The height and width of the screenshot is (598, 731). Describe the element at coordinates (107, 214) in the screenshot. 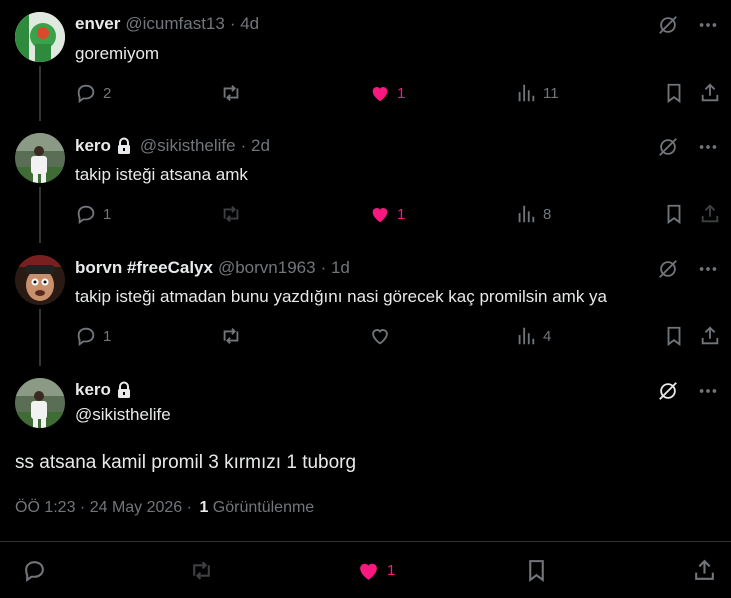

I see `reply-count: 1` at that location.